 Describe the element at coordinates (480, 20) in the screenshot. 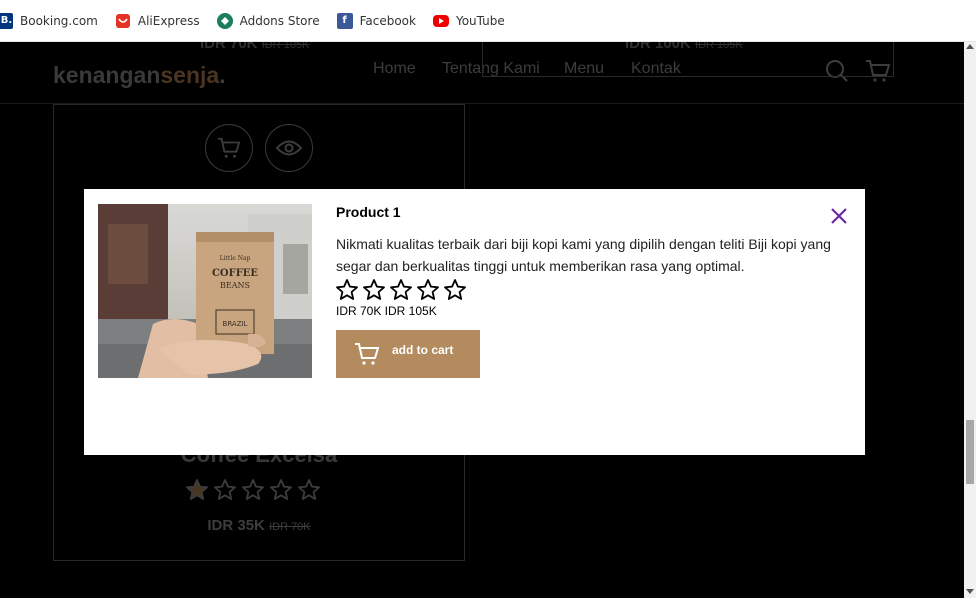

I see `bookmark-label: YouTube` at that location.